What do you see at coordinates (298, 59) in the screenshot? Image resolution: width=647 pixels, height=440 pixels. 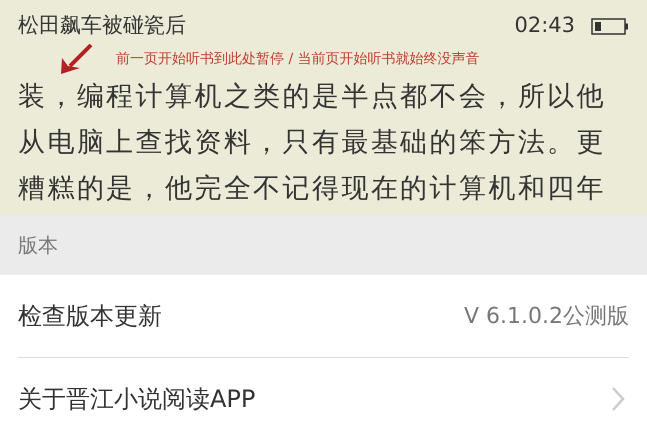 I see `annotation-text: 前一页开始听书到此处暂停 / 当前页开始听书就始终没声音` at bounding box center [298, 59].